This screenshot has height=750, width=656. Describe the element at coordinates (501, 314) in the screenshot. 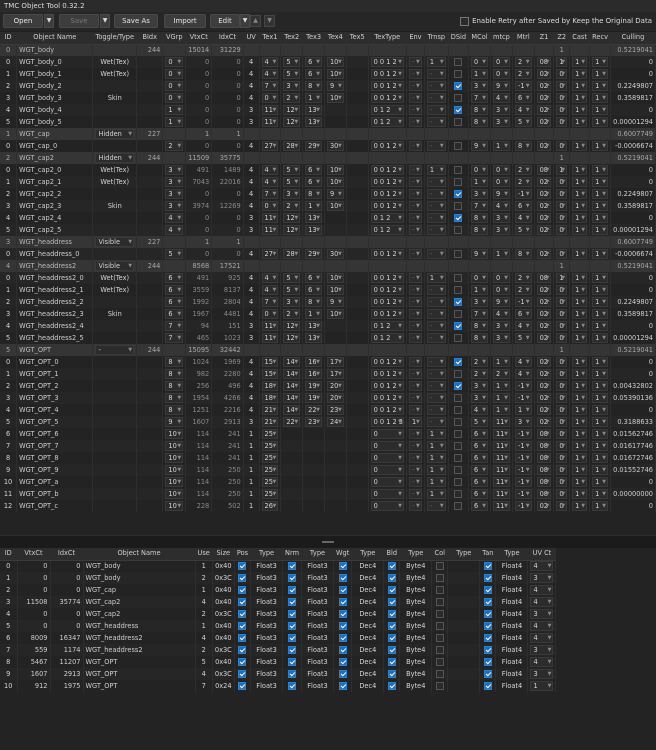

I see `mtcp-select: 4` at that location.